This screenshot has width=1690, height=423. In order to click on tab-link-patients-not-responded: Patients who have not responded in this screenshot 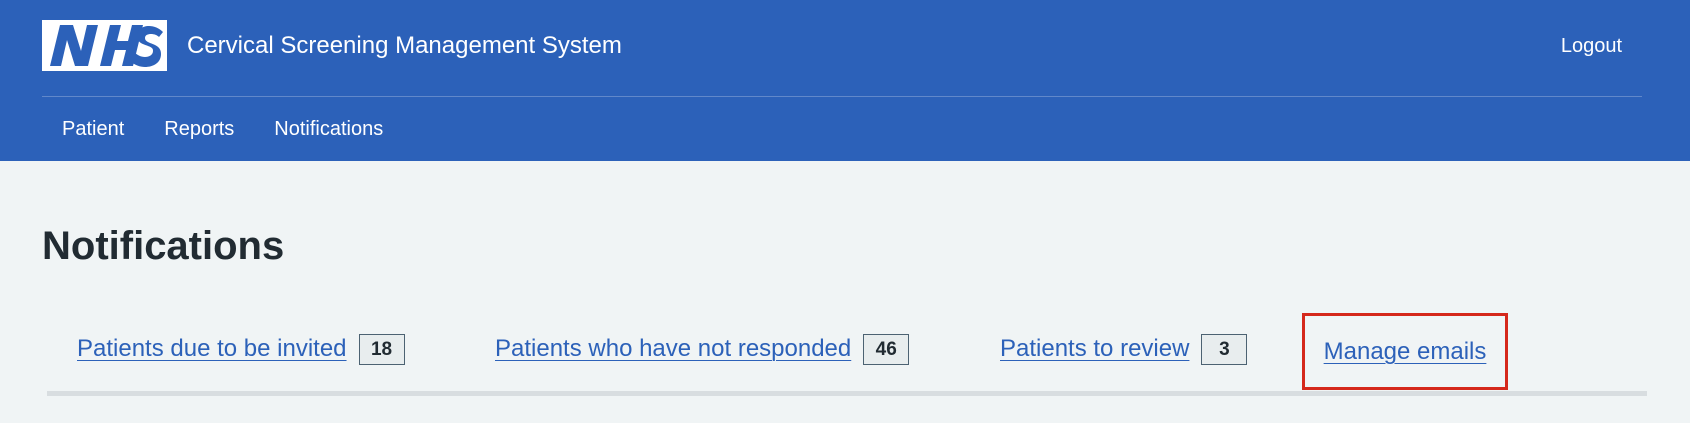, I will do `click(673, 349)`.